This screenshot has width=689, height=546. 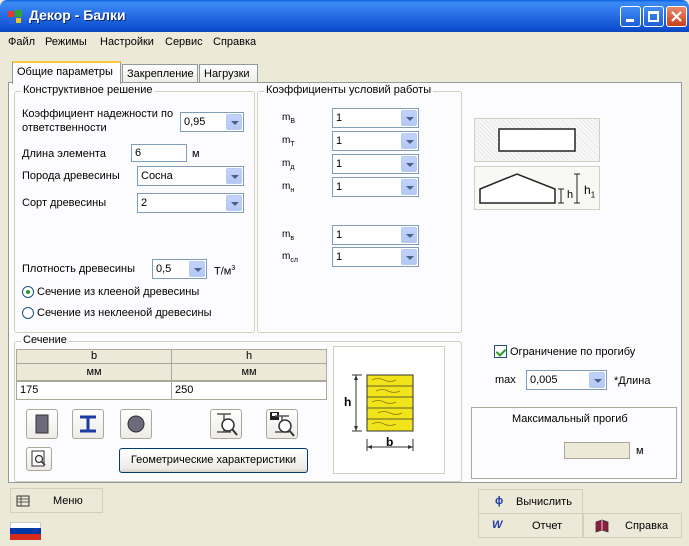 I want to click on tab-general: Общие параметры, so click(x=66, y=72).